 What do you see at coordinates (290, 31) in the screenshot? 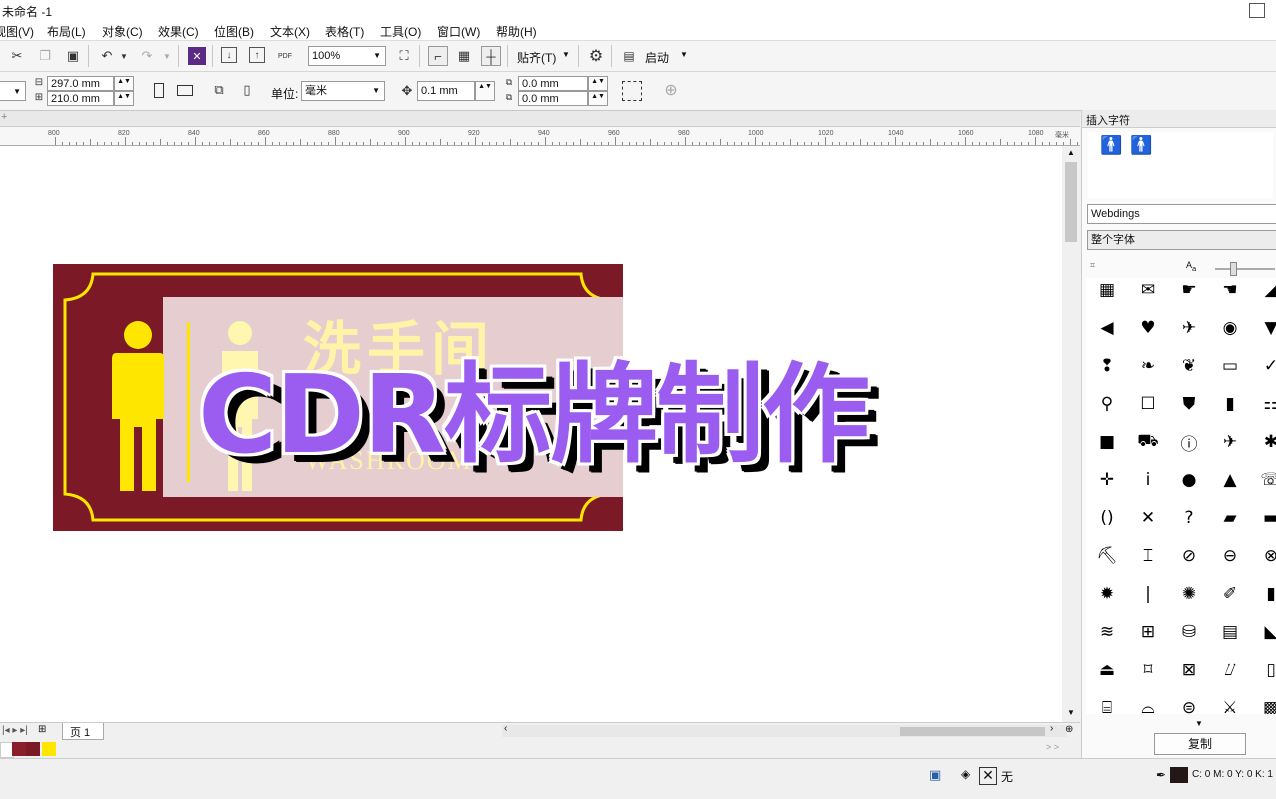
I see `menu-text: 文本(X)` at bounding box center [290, 31].